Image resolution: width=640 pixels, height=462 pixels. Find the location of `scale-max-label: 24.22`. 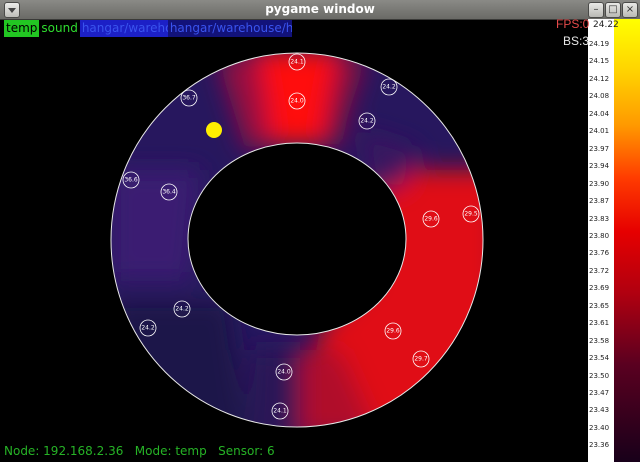

scale-max-label: 24.22 is located at coordinates (606, 25).